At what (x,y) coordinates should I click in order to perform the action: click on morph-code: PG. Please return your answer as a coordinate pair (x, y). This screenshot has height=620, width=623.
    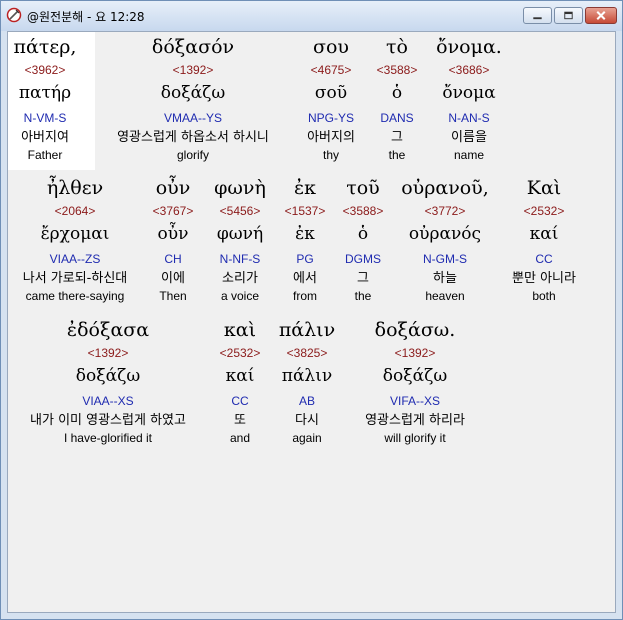
    Looking at the image, I should click on (305, 259).